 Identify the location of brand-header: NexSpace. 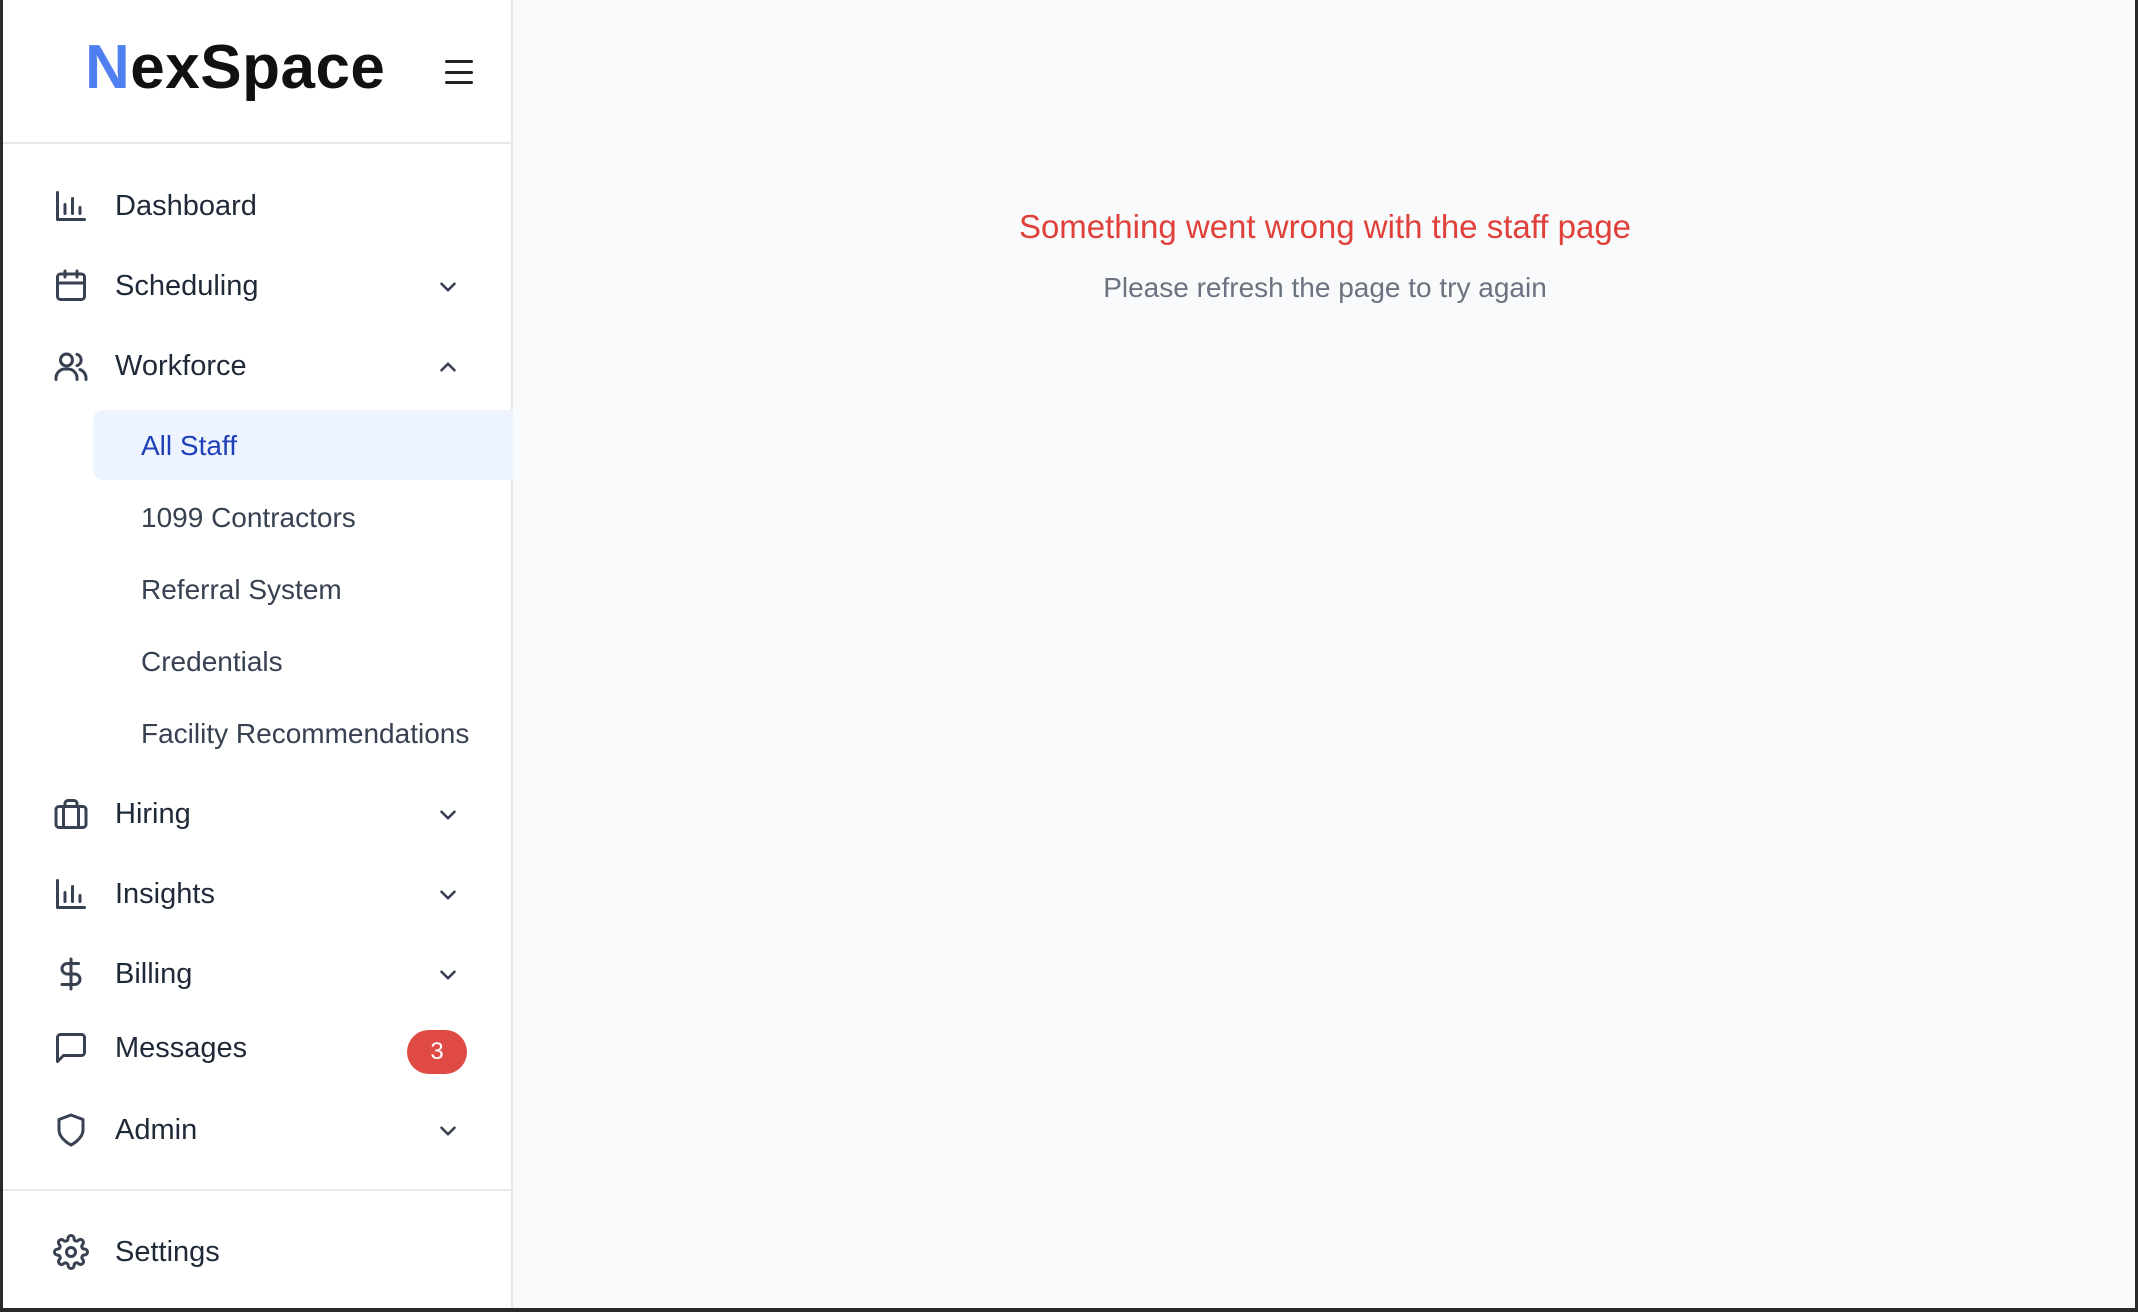
(258, 72).